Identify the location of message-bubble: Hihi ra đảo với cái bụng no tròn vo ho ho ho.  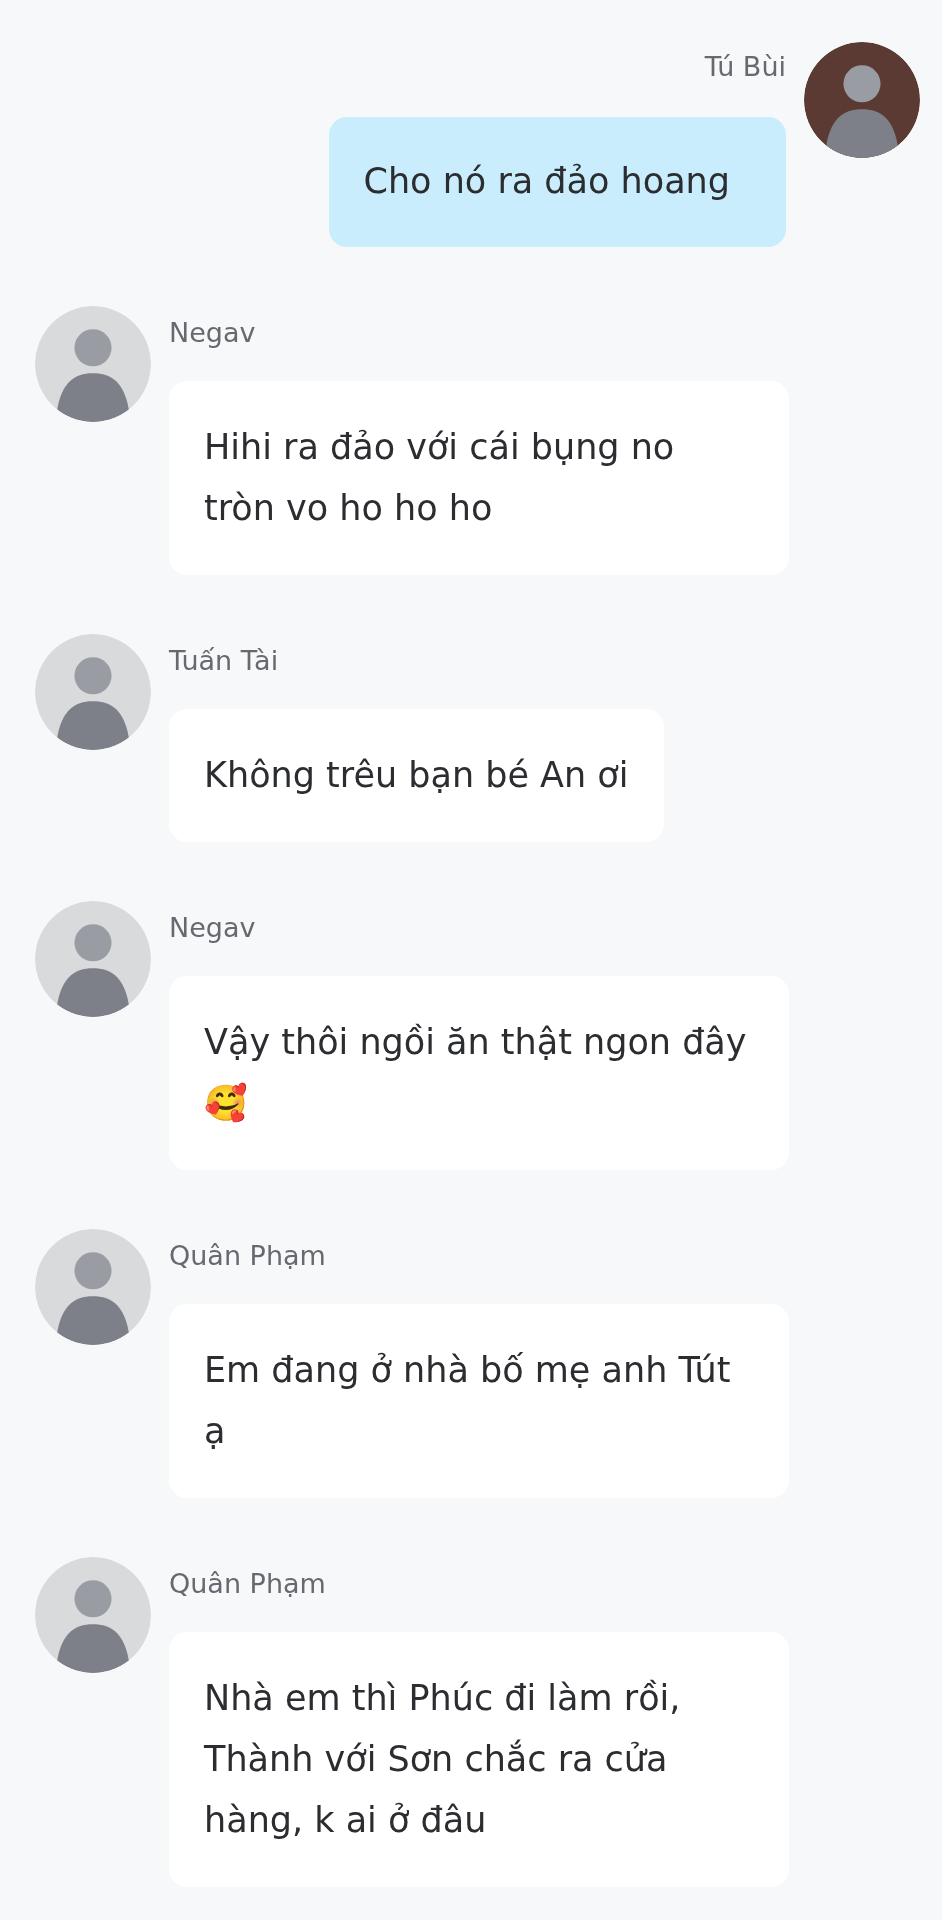
(479, 478).